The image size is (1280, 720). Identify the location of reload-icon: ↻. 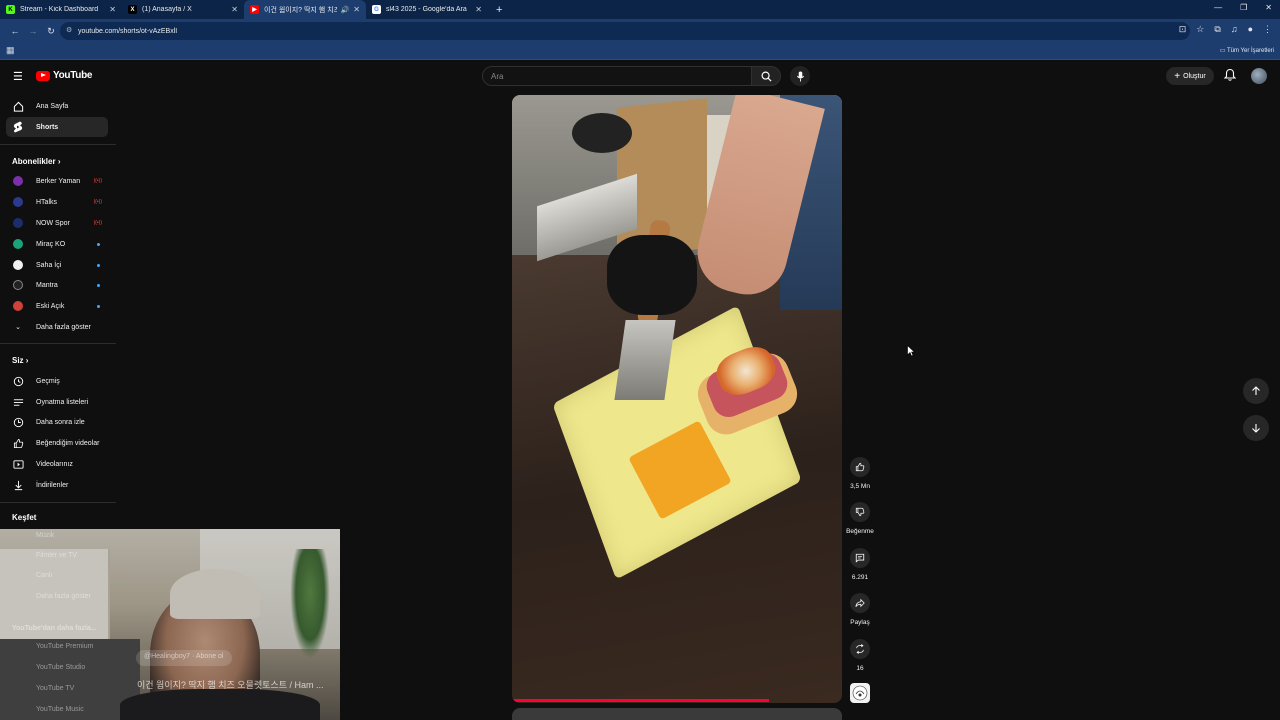
(51, 31).